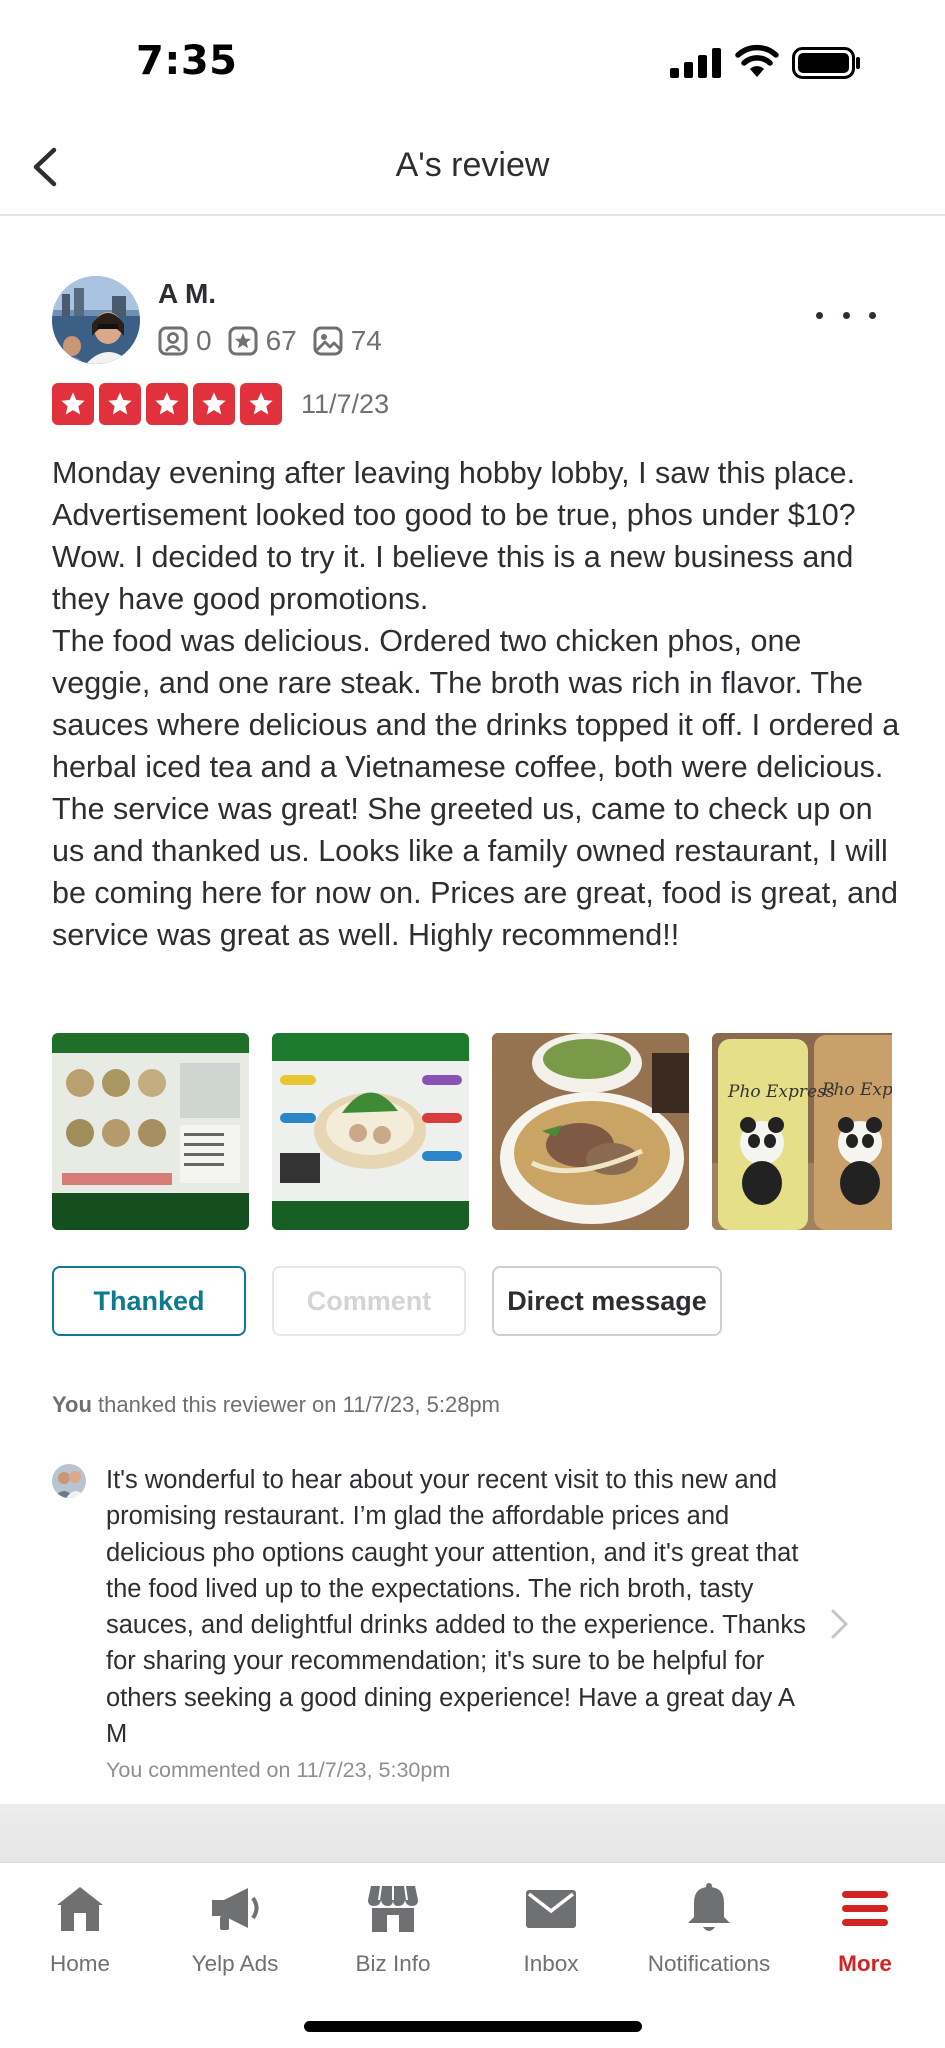  I want to click on photos-stat: 74, so click(347, 341).